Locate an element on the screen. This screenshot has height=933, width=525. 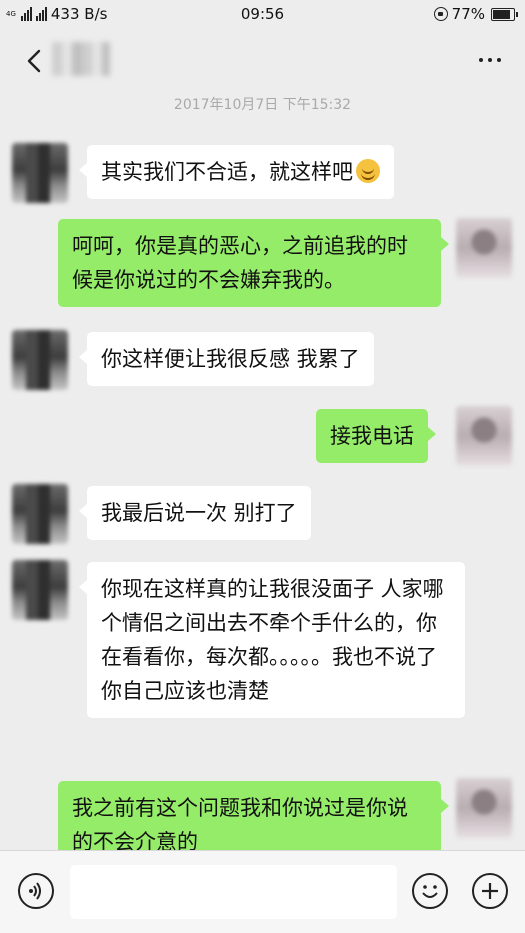
chat-header is located at coordinates (262, 61).